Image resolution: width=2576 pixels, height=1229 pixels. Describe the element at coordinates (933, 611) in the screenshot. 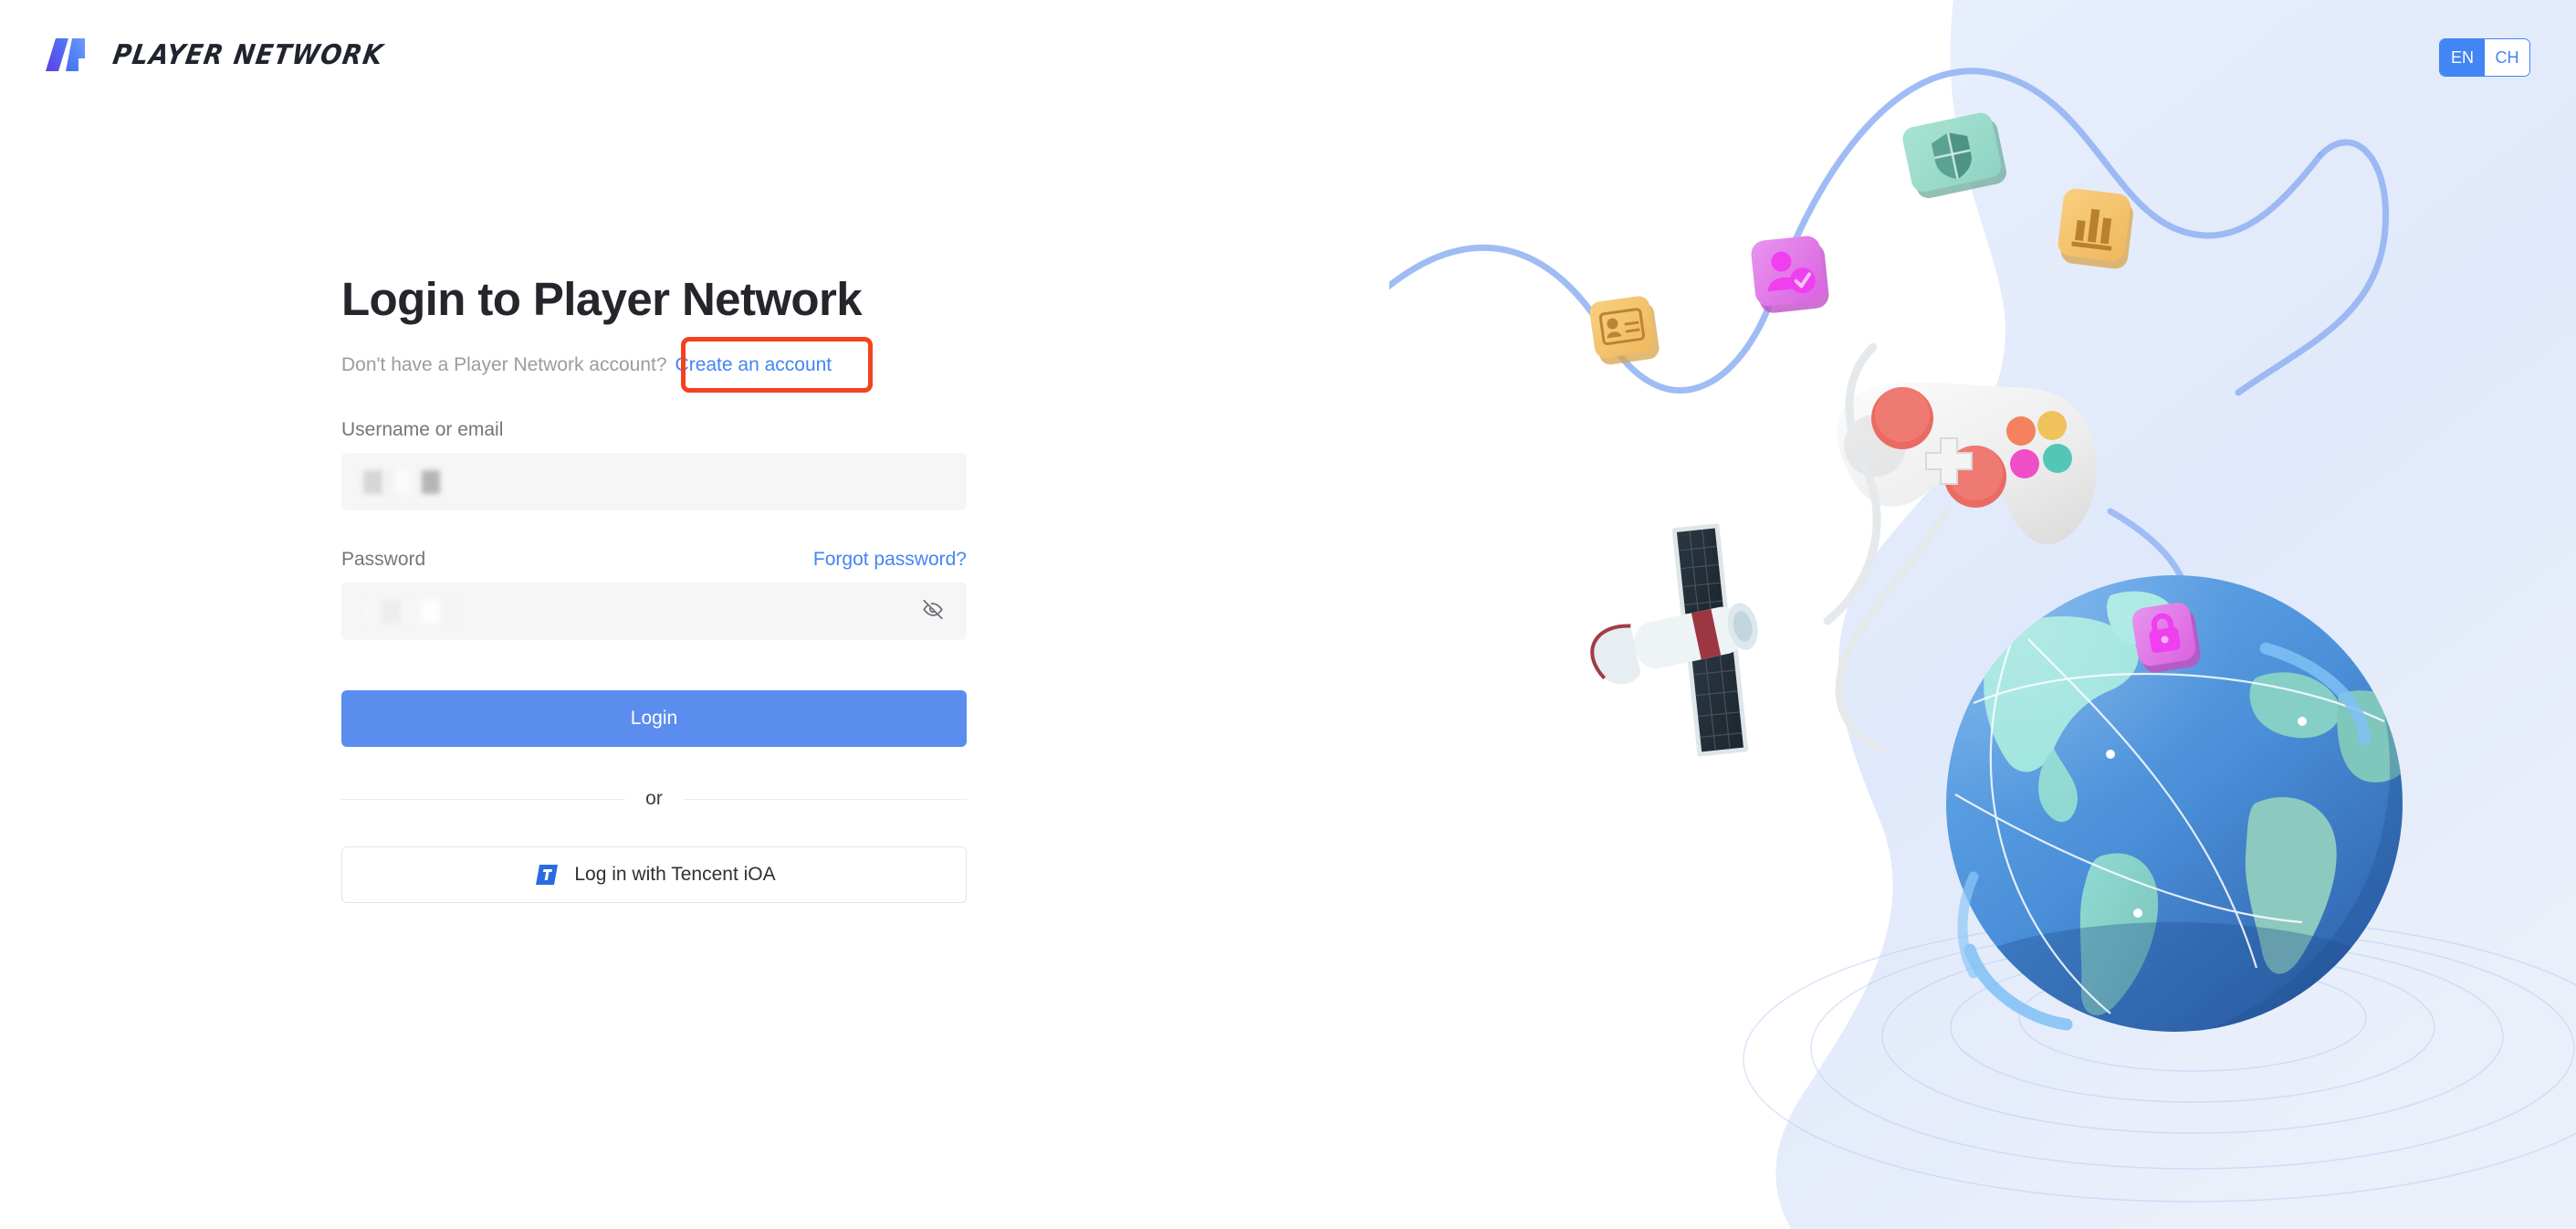

I see `eye-off-icon` at that location.